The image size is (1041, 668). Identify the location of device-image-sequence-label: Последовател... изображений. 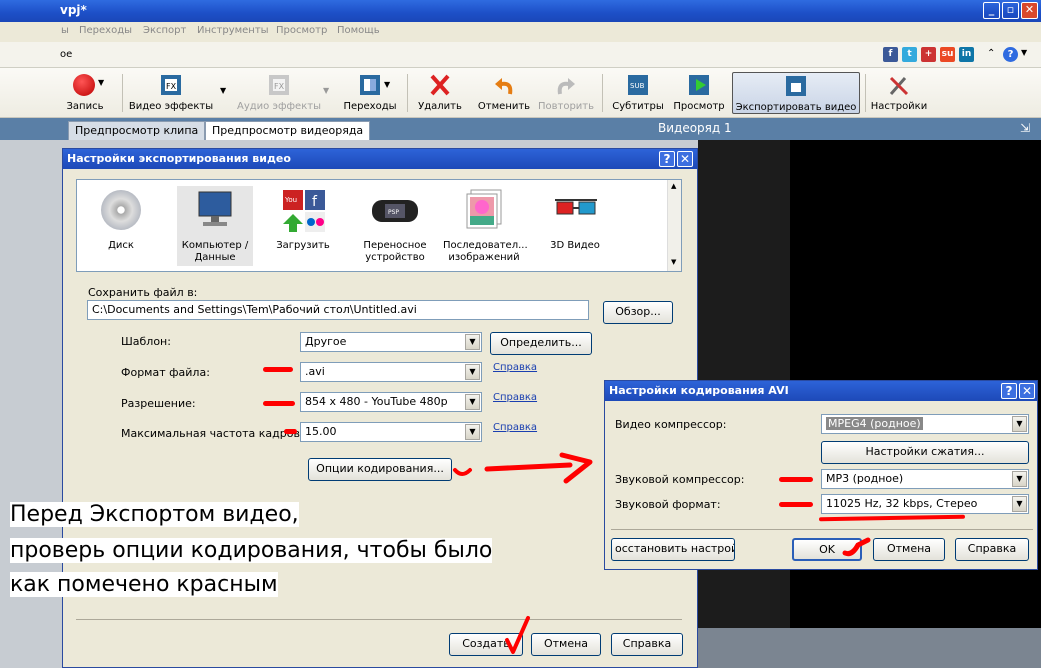
(485, 251).